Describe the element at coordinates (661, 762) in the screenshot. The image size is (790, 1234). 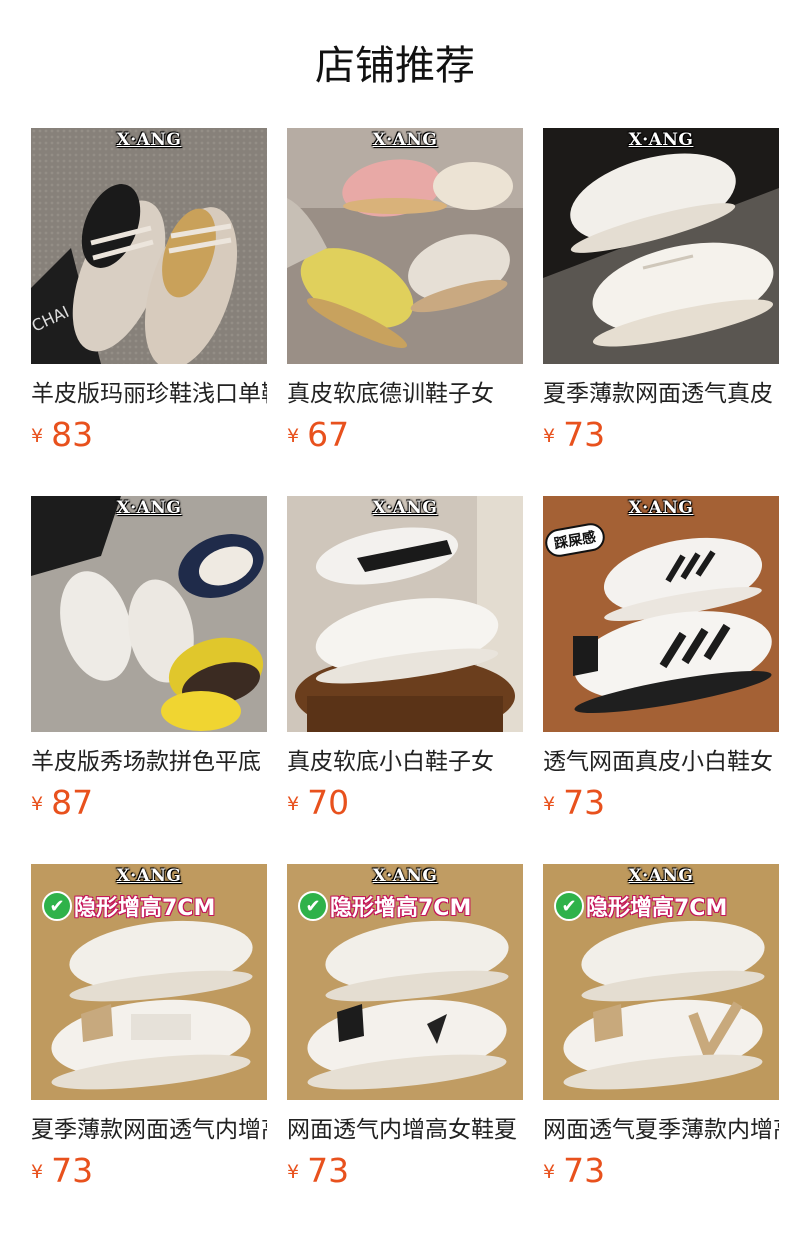
I see `product-name: 透气网面真皮小白鞋女` at that location.